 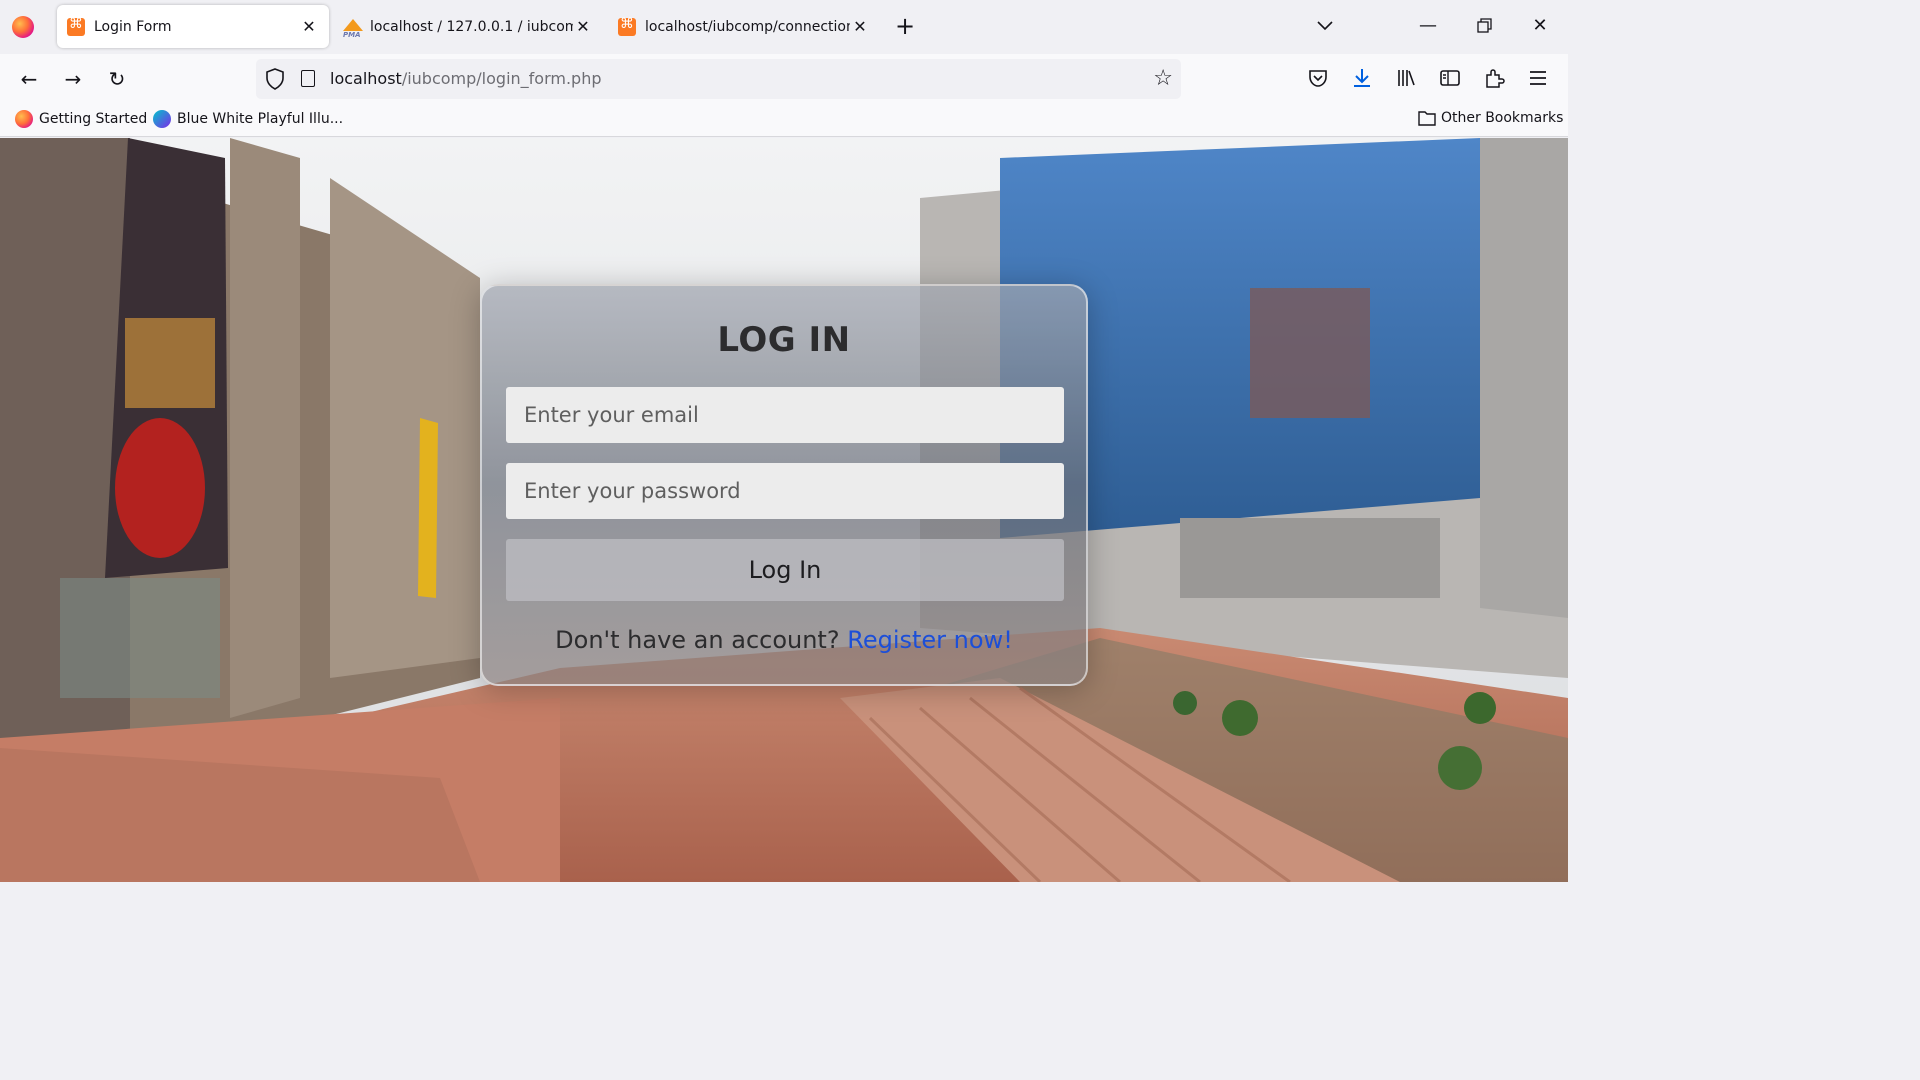 What do you see at coordinates (193, 26) in the screenshot?
I see `tab-login-form: Login Form ✕` at bounding box center [193, 26].